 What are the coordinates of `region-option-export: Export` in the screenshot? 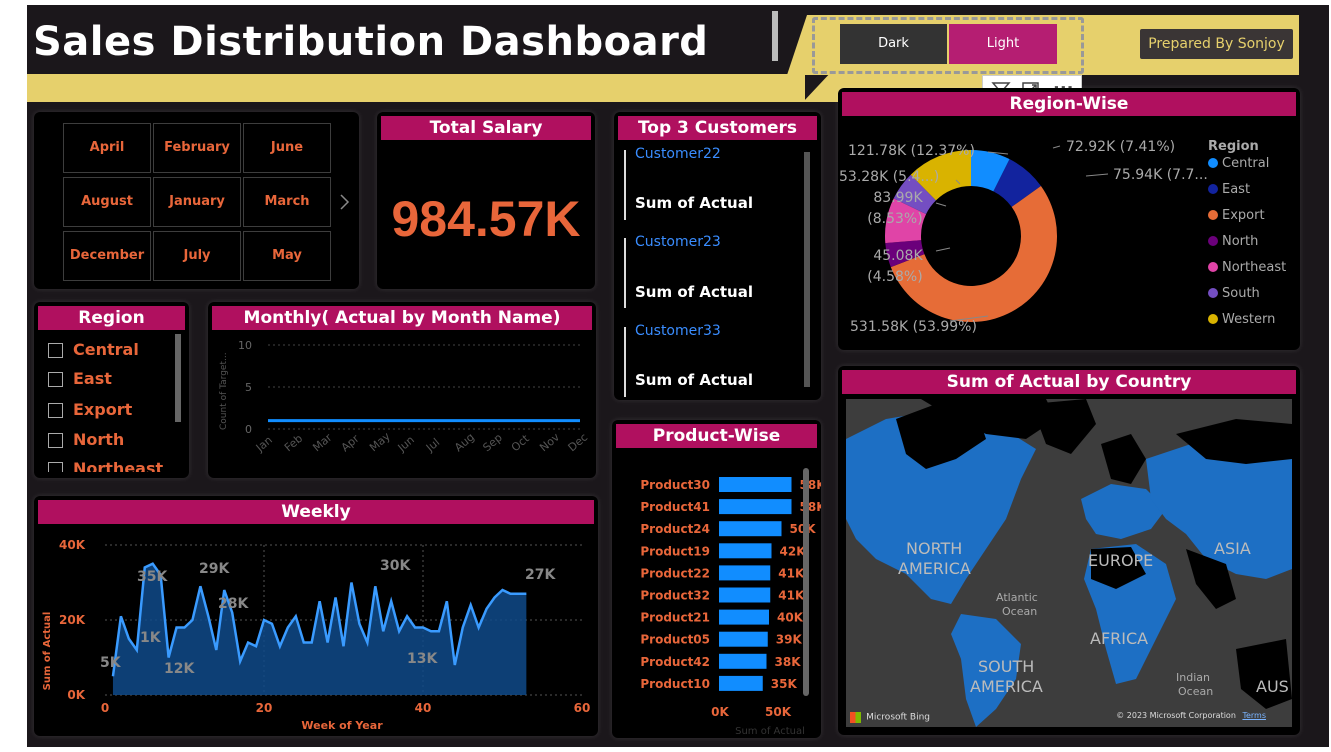 It's located at (110, 411).